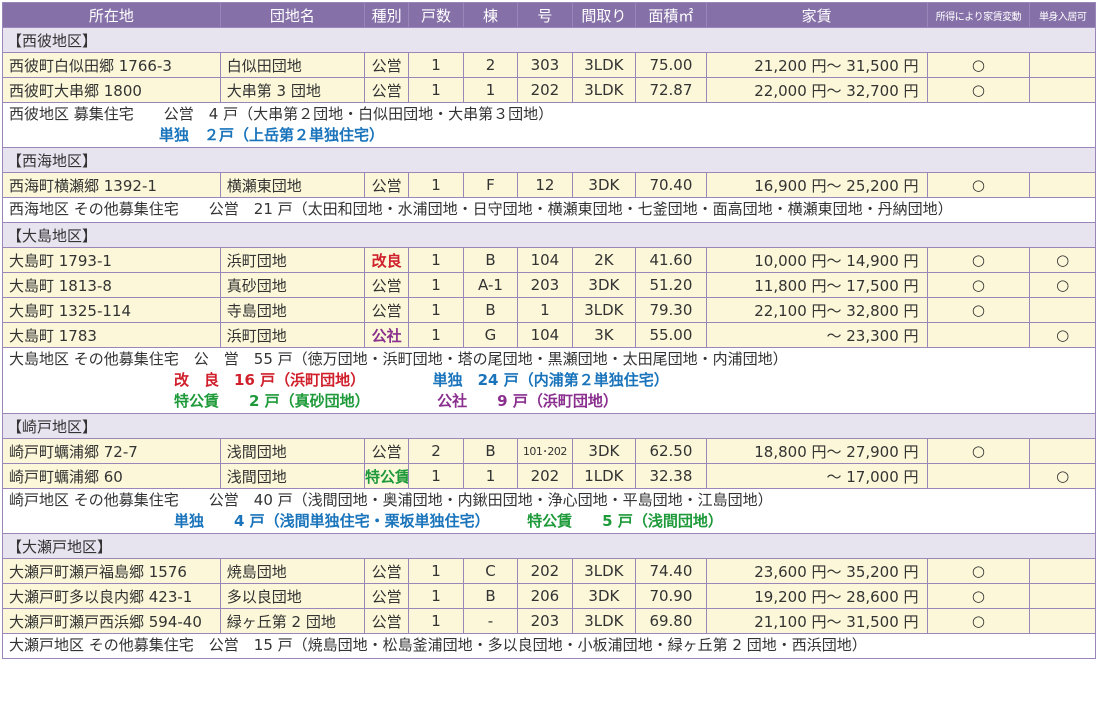 The image size is (1098, 710). I want to click on type-cell: 改良, so click(386, 260).